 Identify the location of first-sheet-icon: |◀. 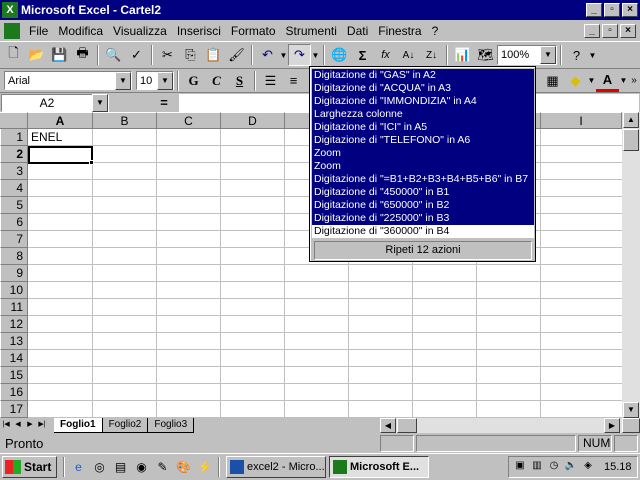
(6, 425).